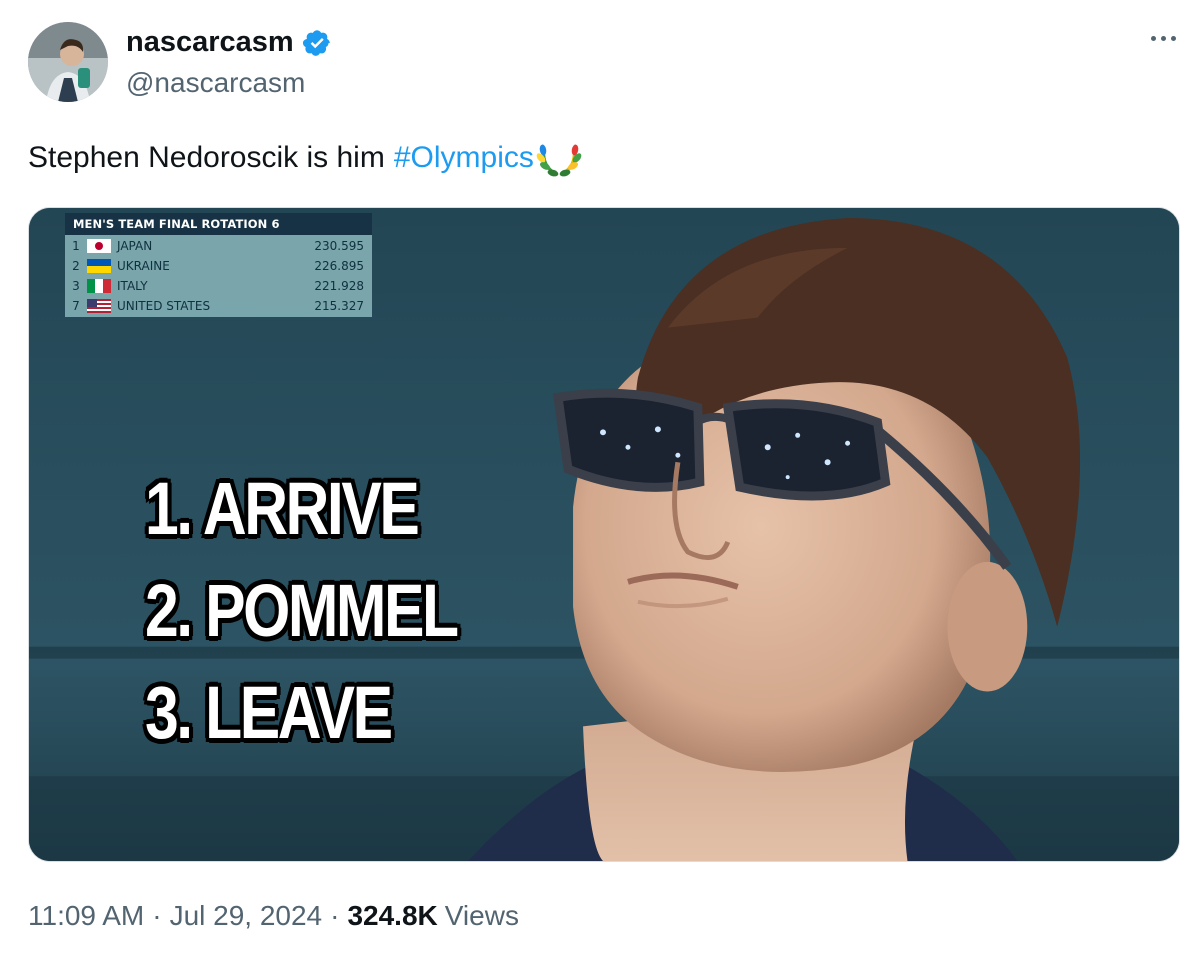 The height and width of the screenshot is (957, 1200). Describe the element at coordinates (269, 712) in the screenshot. I see `meme-caption-line: 3. LEAVE` at that location.